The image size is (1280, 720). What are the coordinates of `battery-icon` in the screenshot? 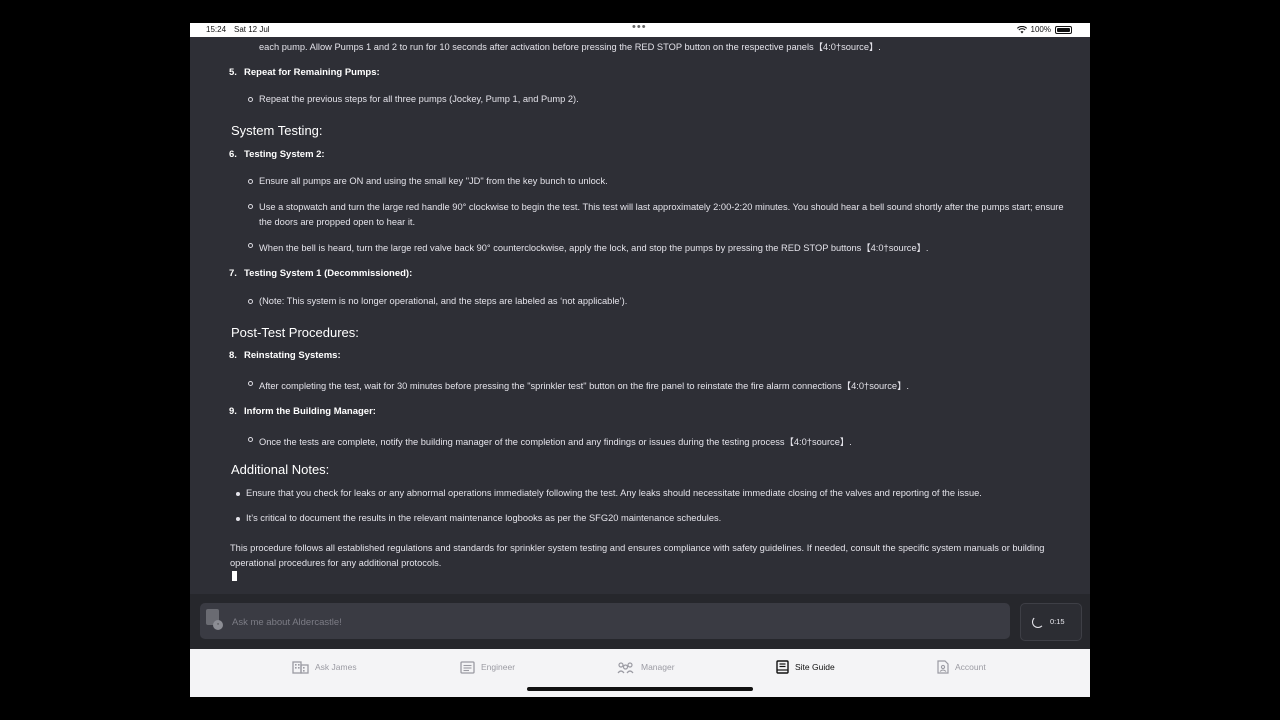 It's located at (1063, 29).